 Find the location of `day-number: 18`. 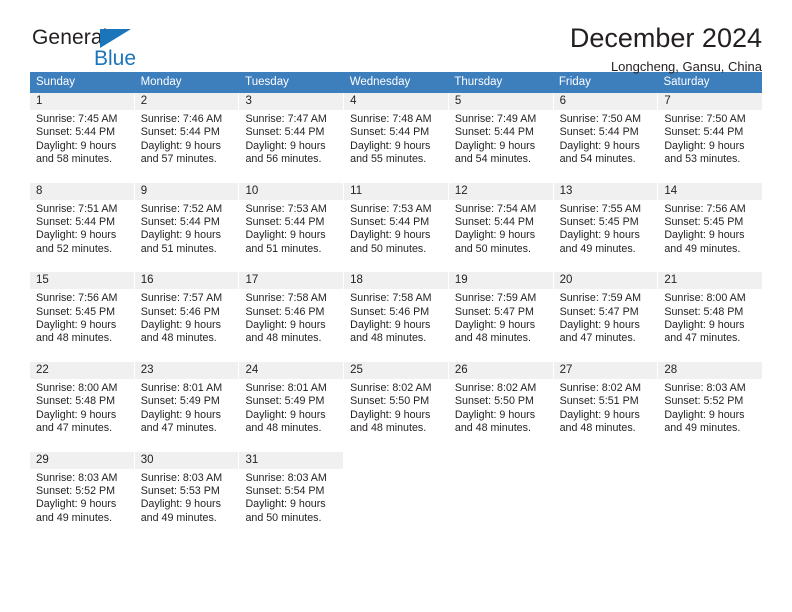

day-number: 18 is located at coordinates (396, 281).